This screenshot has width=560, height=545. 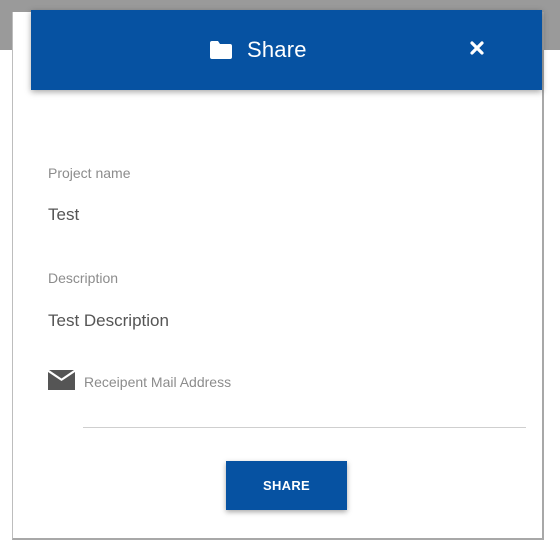 I want to click on dialog-header: Share, so click(x=286, y=50).